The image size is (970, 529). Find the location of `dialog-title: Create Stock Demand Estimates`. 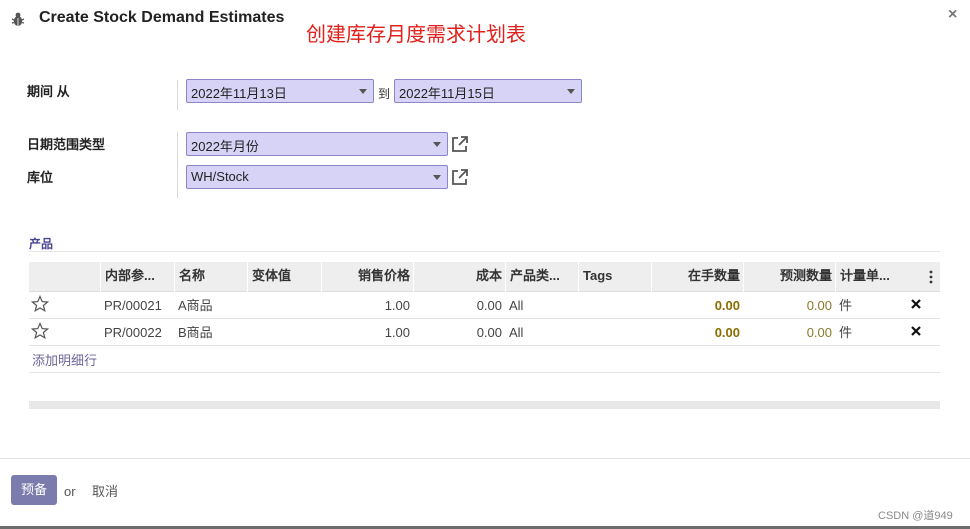

dialog-title: Create Stock Demand Estimates is located at coordinates (162, 17).